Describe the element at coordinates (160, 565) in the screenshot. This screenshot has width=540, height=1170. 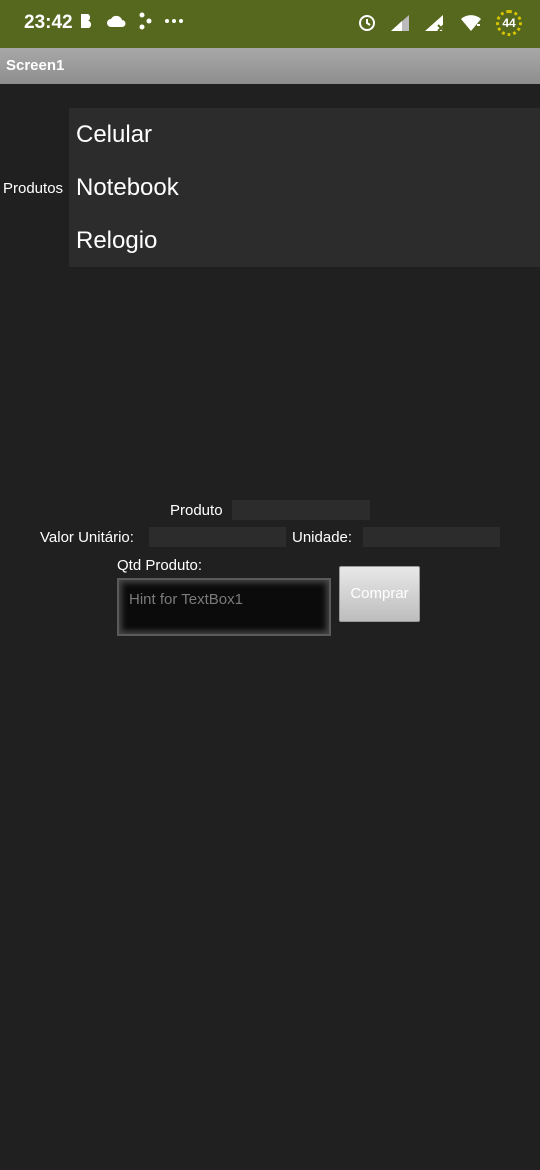
I see `qtd-produto-label: Qtd Produto:` at that location.